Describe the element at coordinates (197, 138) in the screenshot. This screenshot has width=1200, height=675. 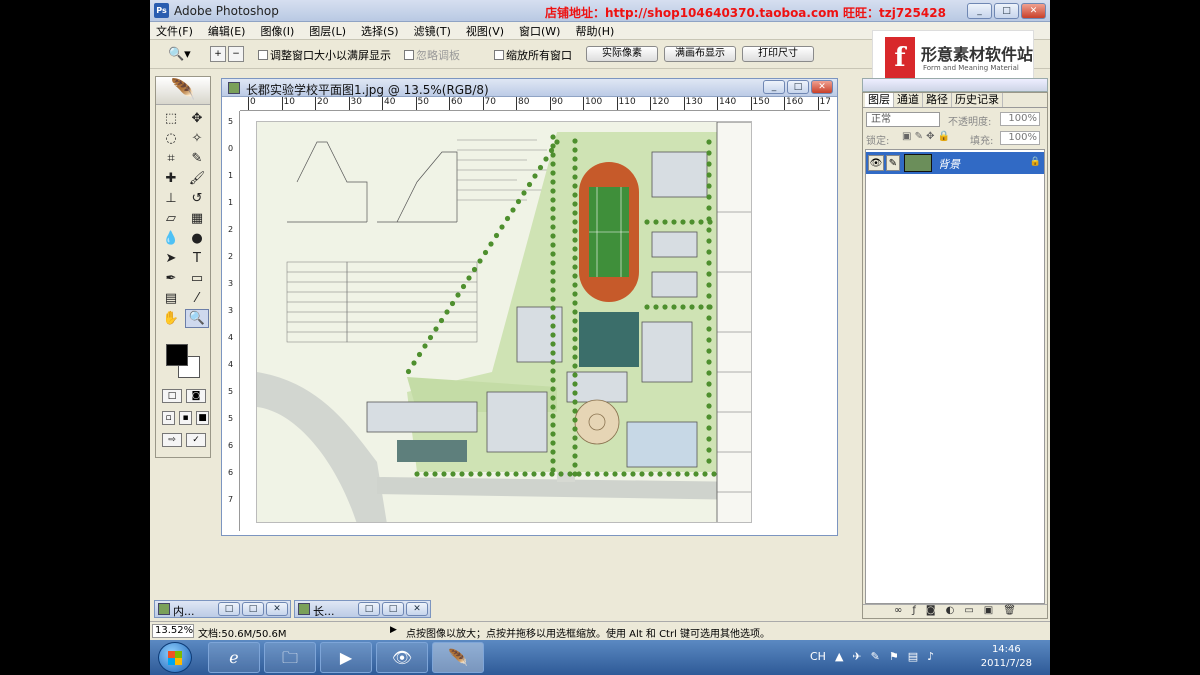
I see `magic-wand-tool-icon: ✧` at that location.